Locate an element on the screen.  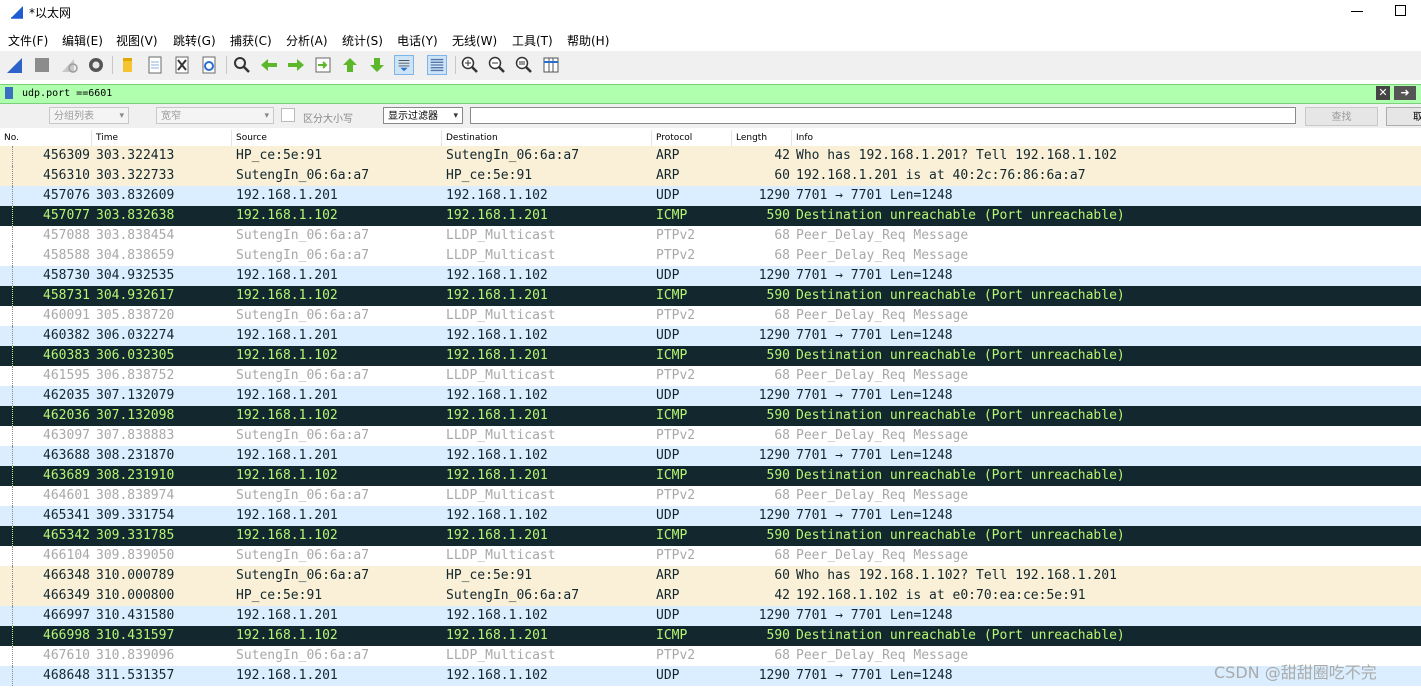
cell-source: 192.168.1.102 is located at coordinates (287, 415).